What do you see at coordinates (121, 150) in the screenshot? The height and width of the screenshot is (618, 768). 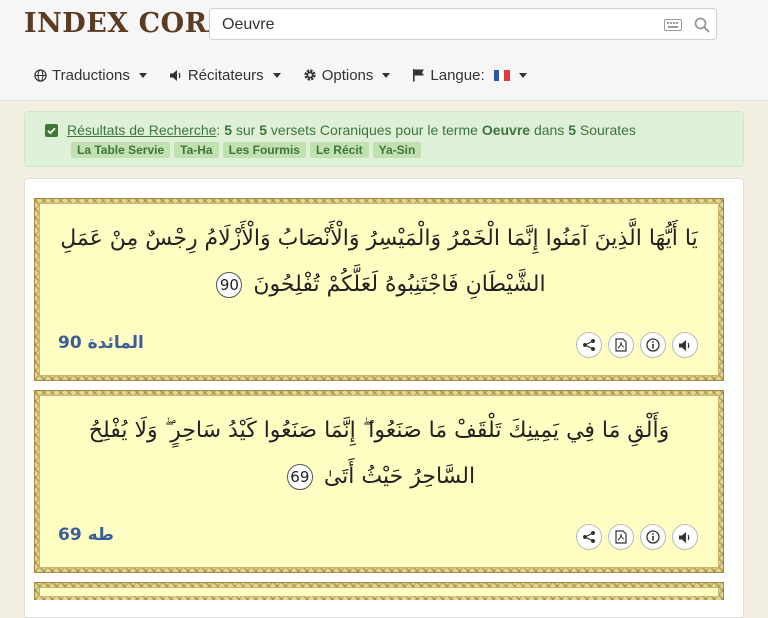 I see `sura-tag: La Table Servie` at bounding box center [121, 150].